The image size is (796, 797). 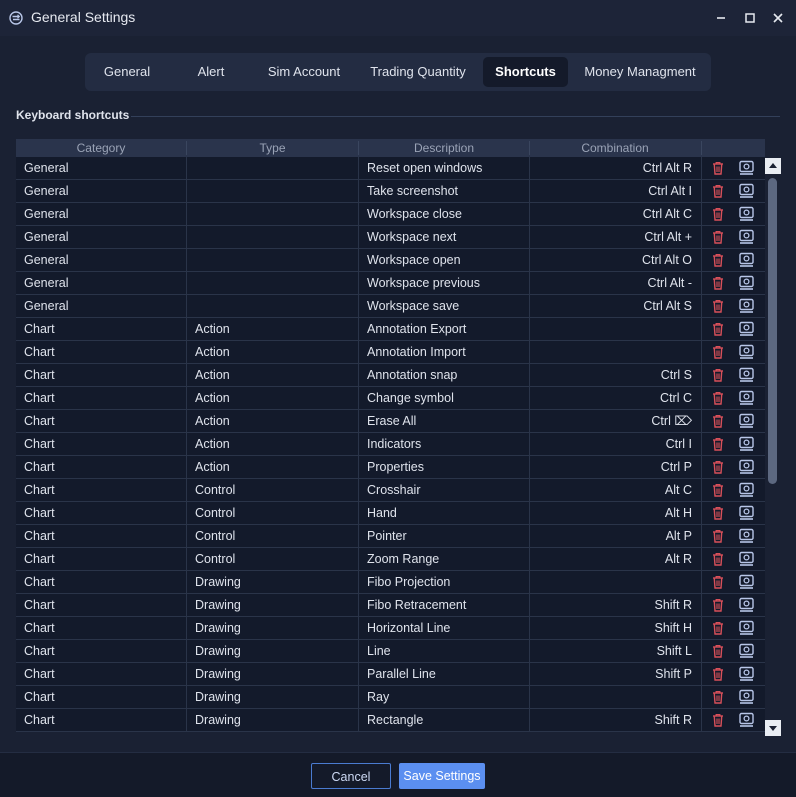 What do you see at coordinates (272, 148) in the screenshot?
I see `column-header-type: Type` at bounding box center [272, 148].